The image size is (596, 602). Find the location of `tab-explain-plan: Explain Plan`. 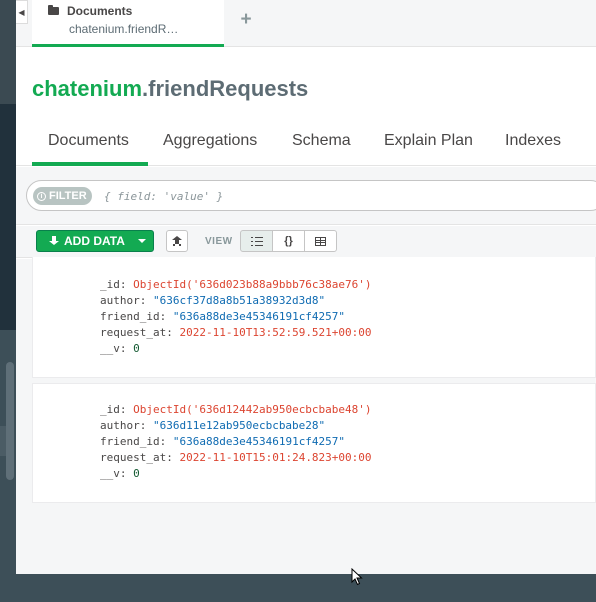

tab-explain-plan: Explain Plan is located at coordinates (428, 141).